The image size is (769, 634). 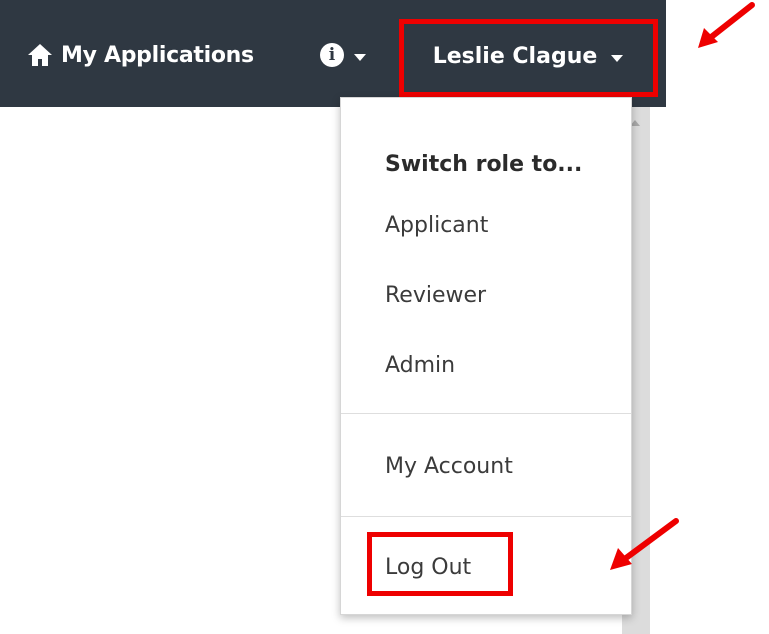 I want to click on user-menu-toggle: Leslie Clague, so click(x=528, y=56).